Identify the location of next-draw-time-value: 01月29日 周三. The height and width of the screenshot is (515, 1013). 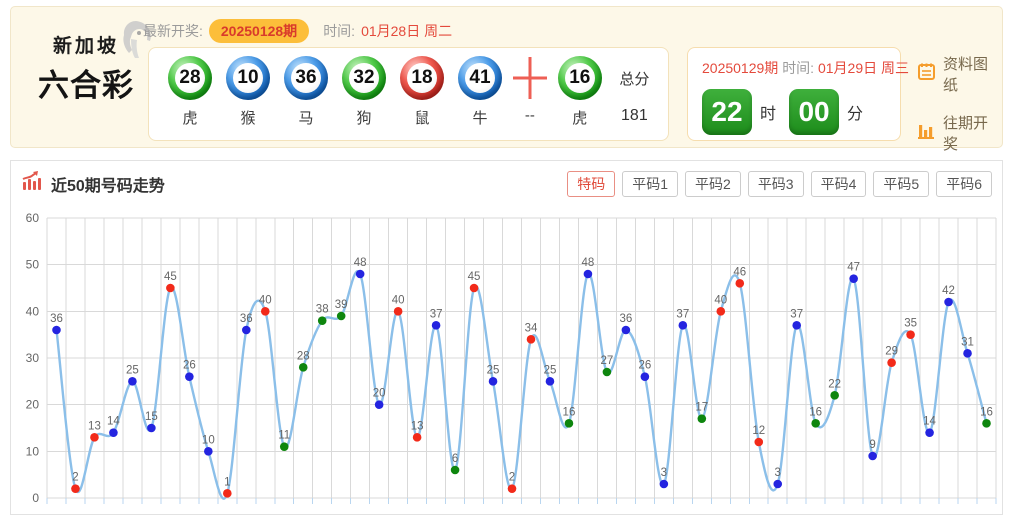
(863, 68).